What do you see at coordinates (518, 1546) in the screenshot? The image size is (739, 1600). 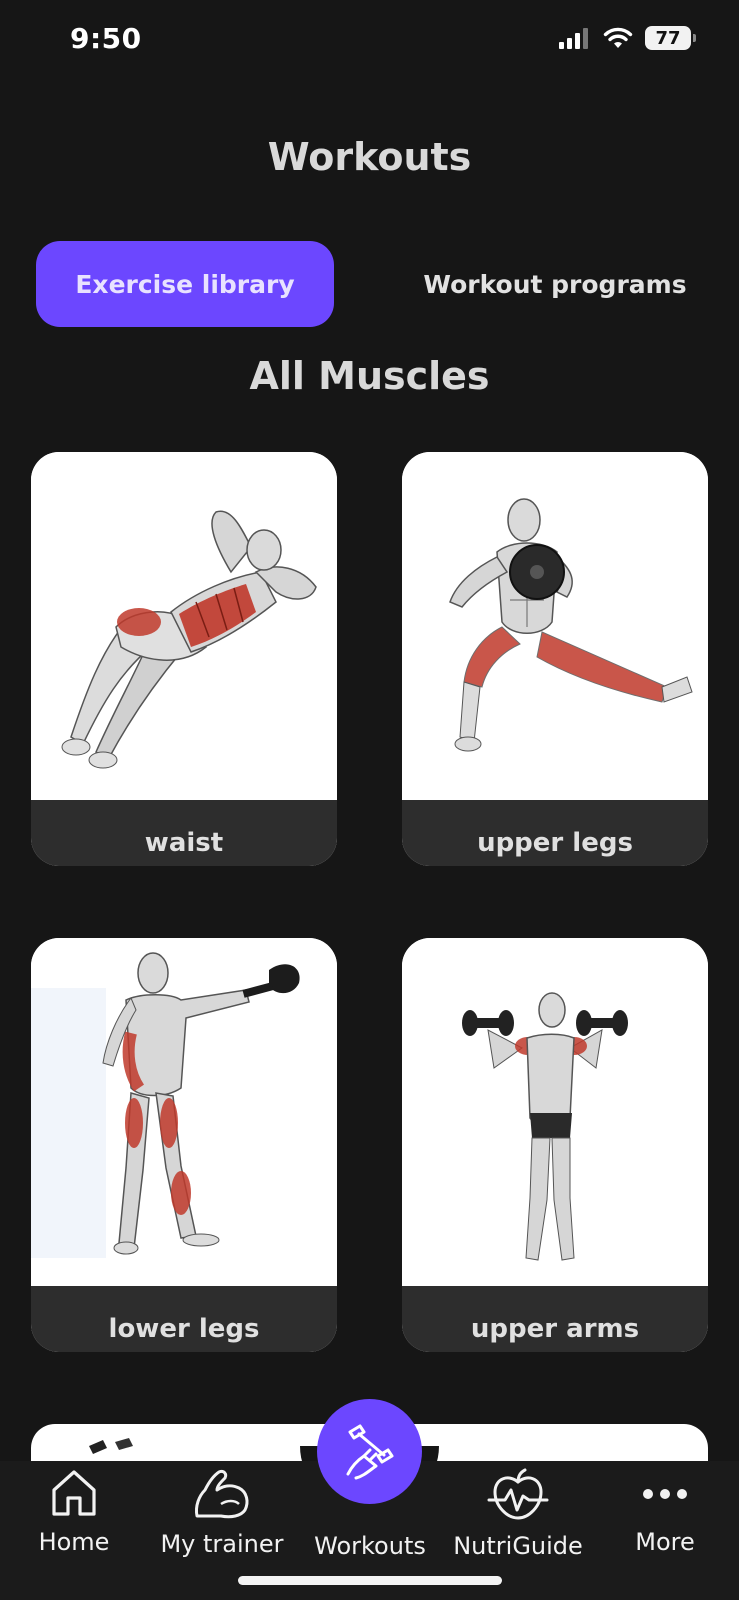 I see `nav-nutriguide-label: NutriGuide` at bounding box center [518, 1546].